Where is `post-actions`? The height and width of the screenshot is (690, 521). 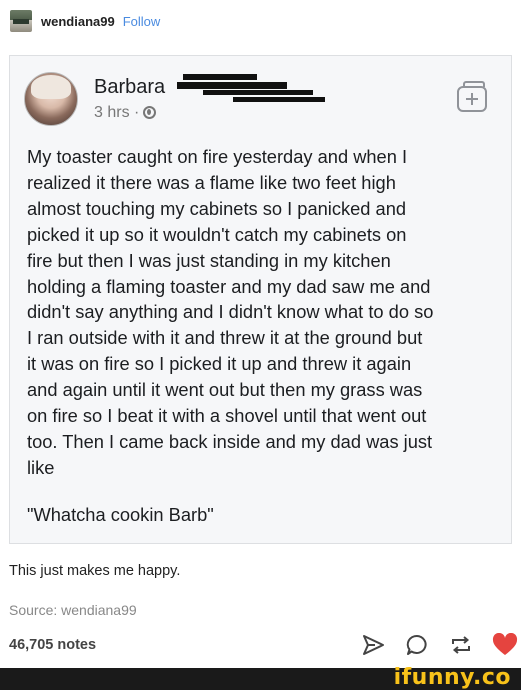
post-actions is located at coordinates (439, 645).